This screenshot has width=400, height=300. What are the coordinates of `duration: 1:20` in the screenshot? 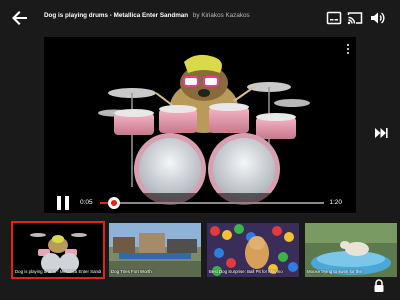 It's located at (335, 202).